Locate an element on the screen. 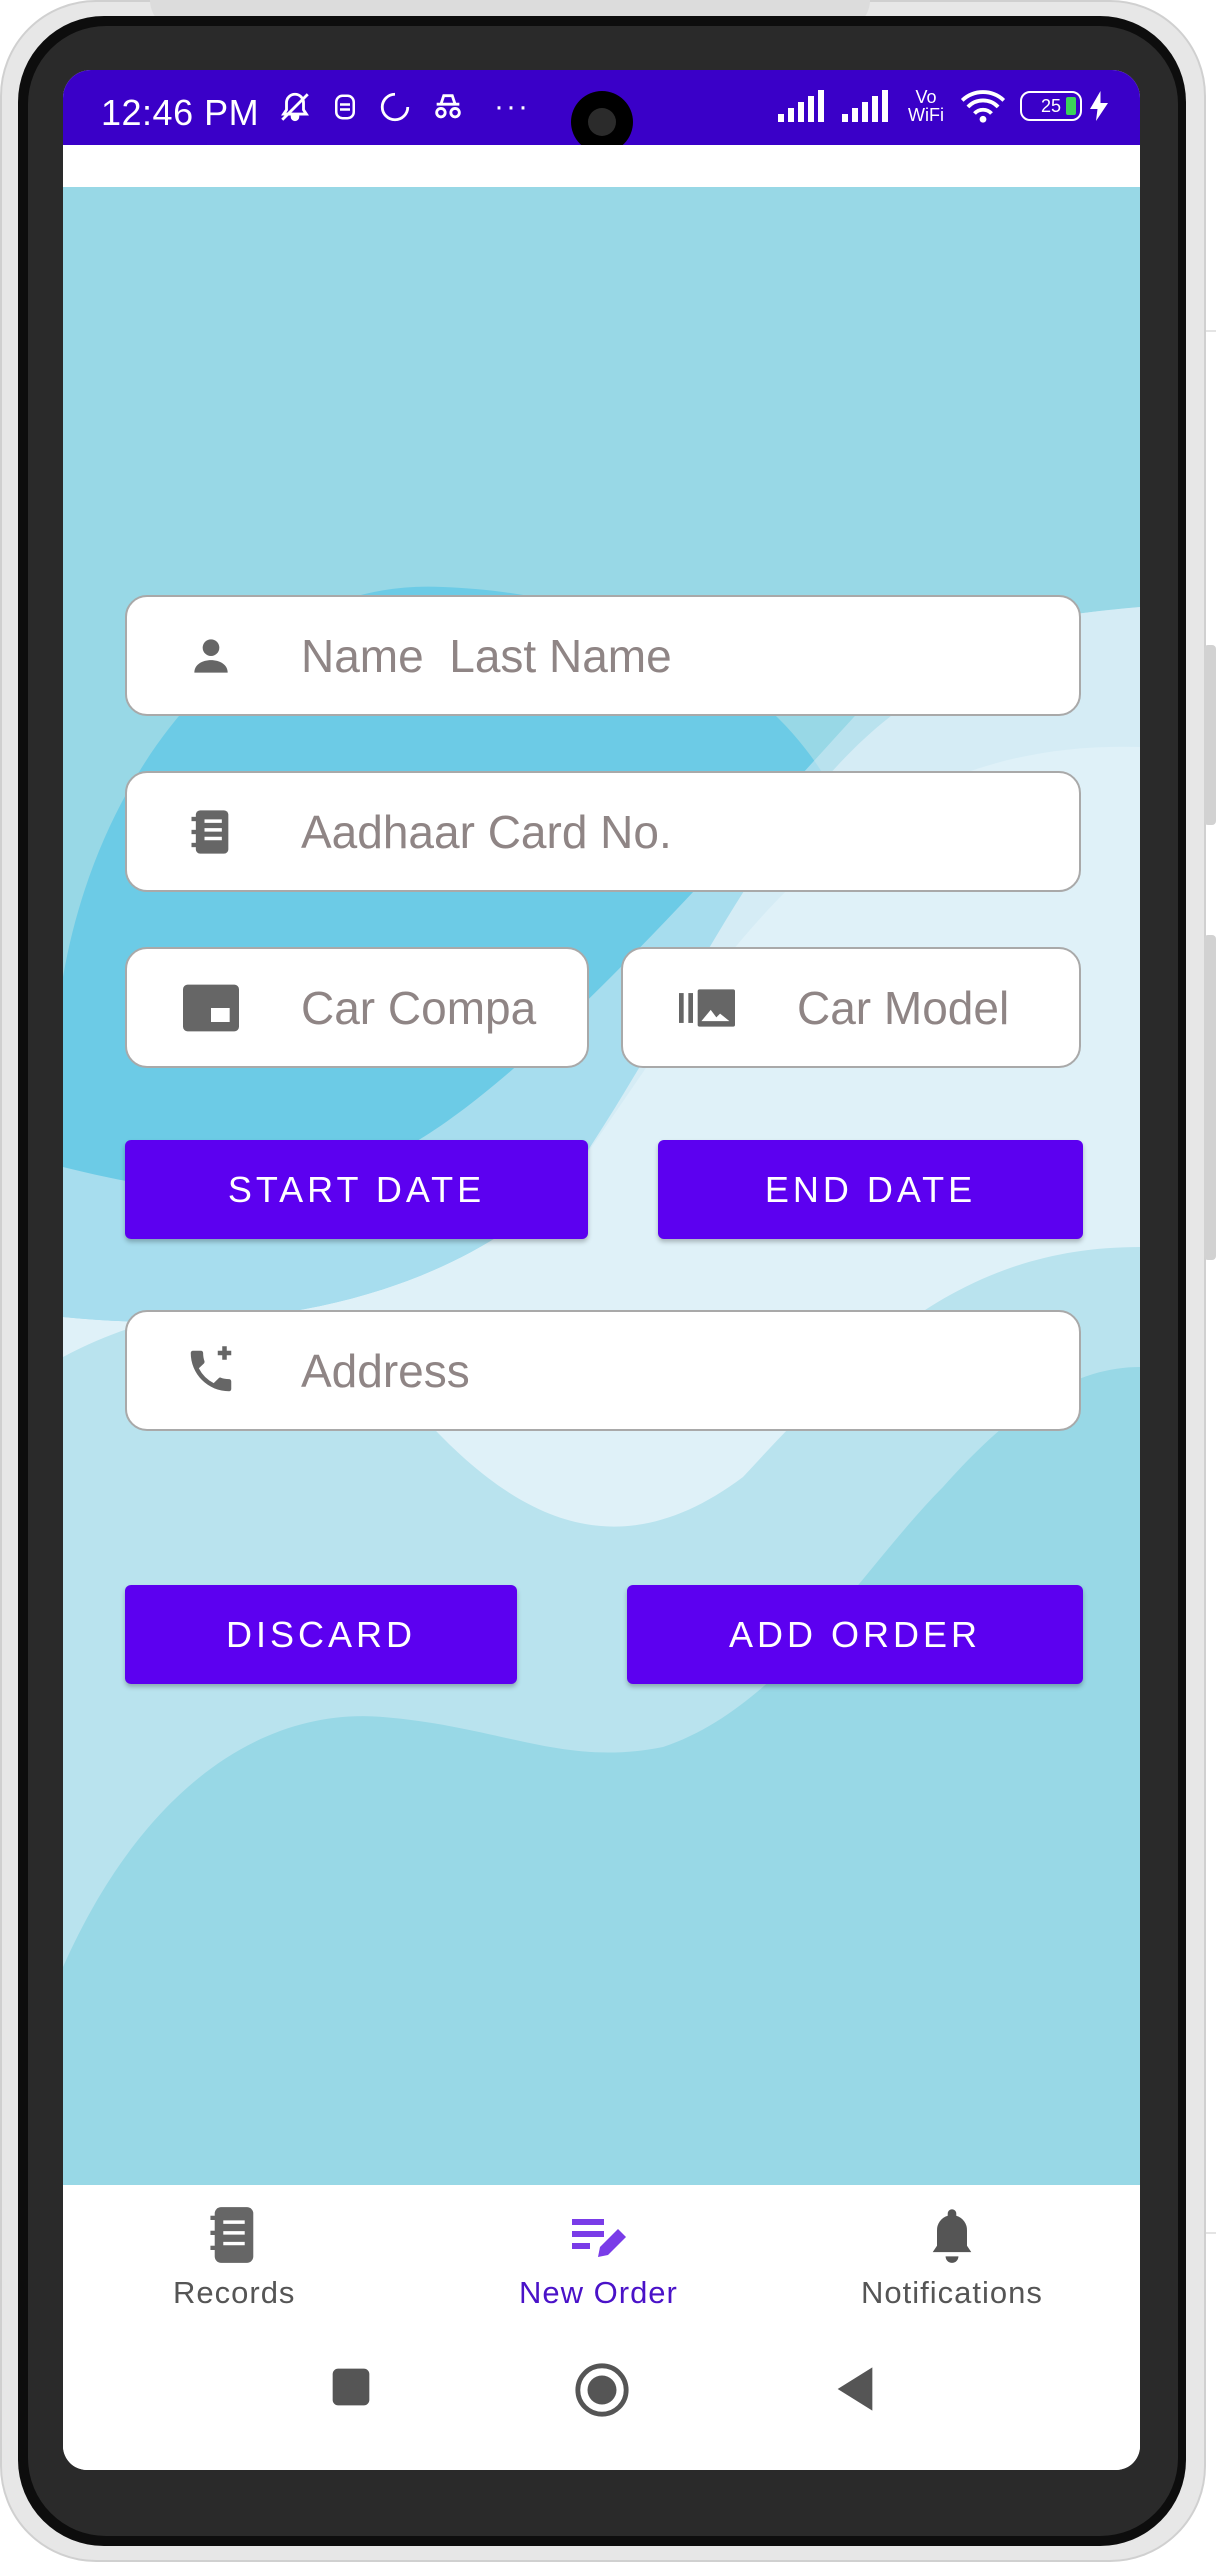 The image size is (1216, 2562). add-call-icon is located at coordinates (211, 1371).